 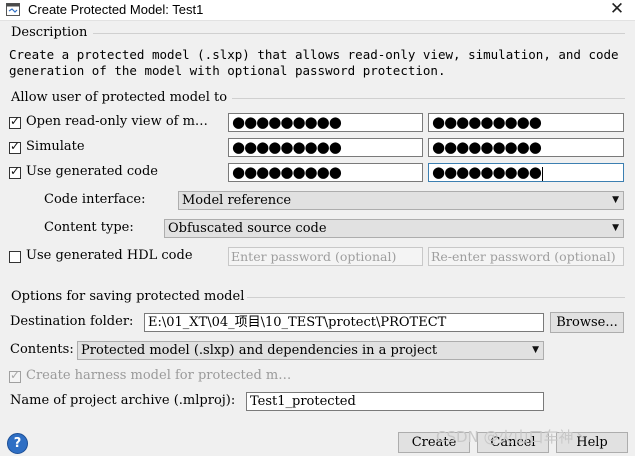 I want to click on read-only-password-field: ●●●●●●●●●, so click(x=325, y=122).